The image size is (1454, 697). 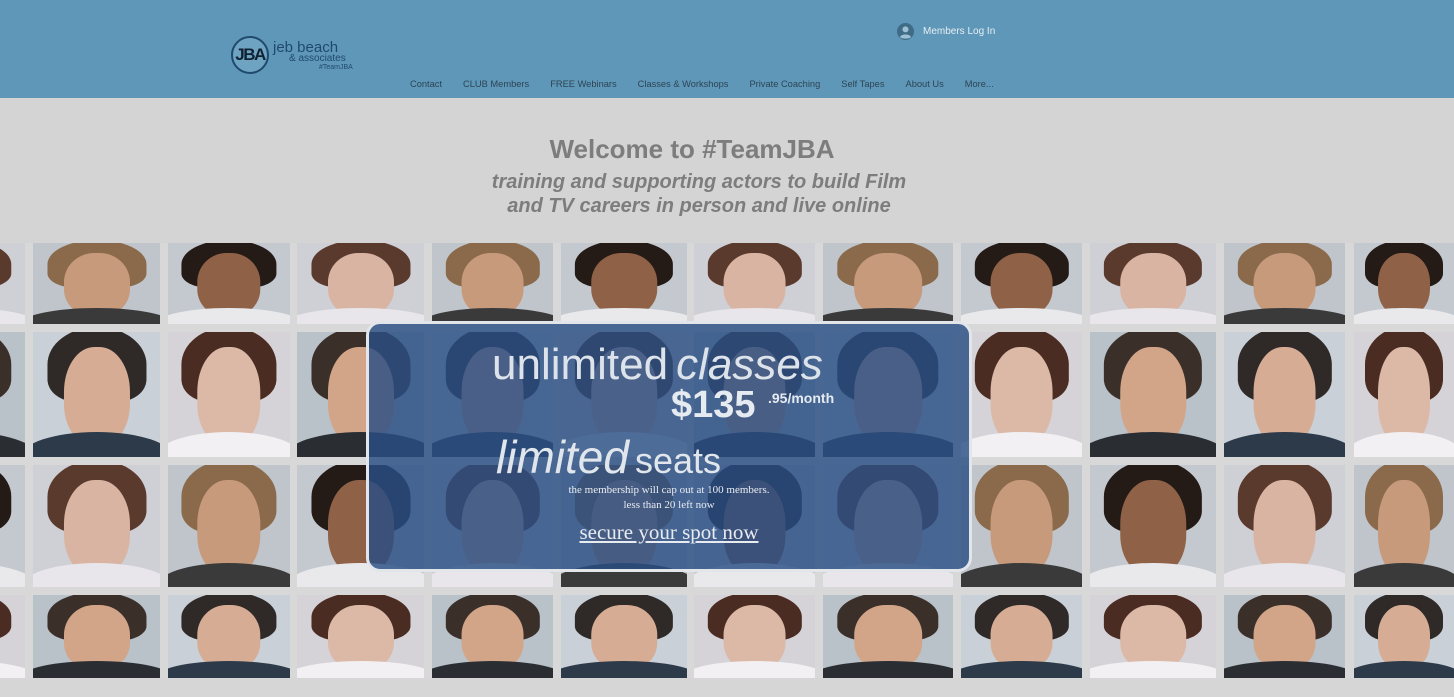 I want to click on user-avatar-icon, so click(x=905, y=31).